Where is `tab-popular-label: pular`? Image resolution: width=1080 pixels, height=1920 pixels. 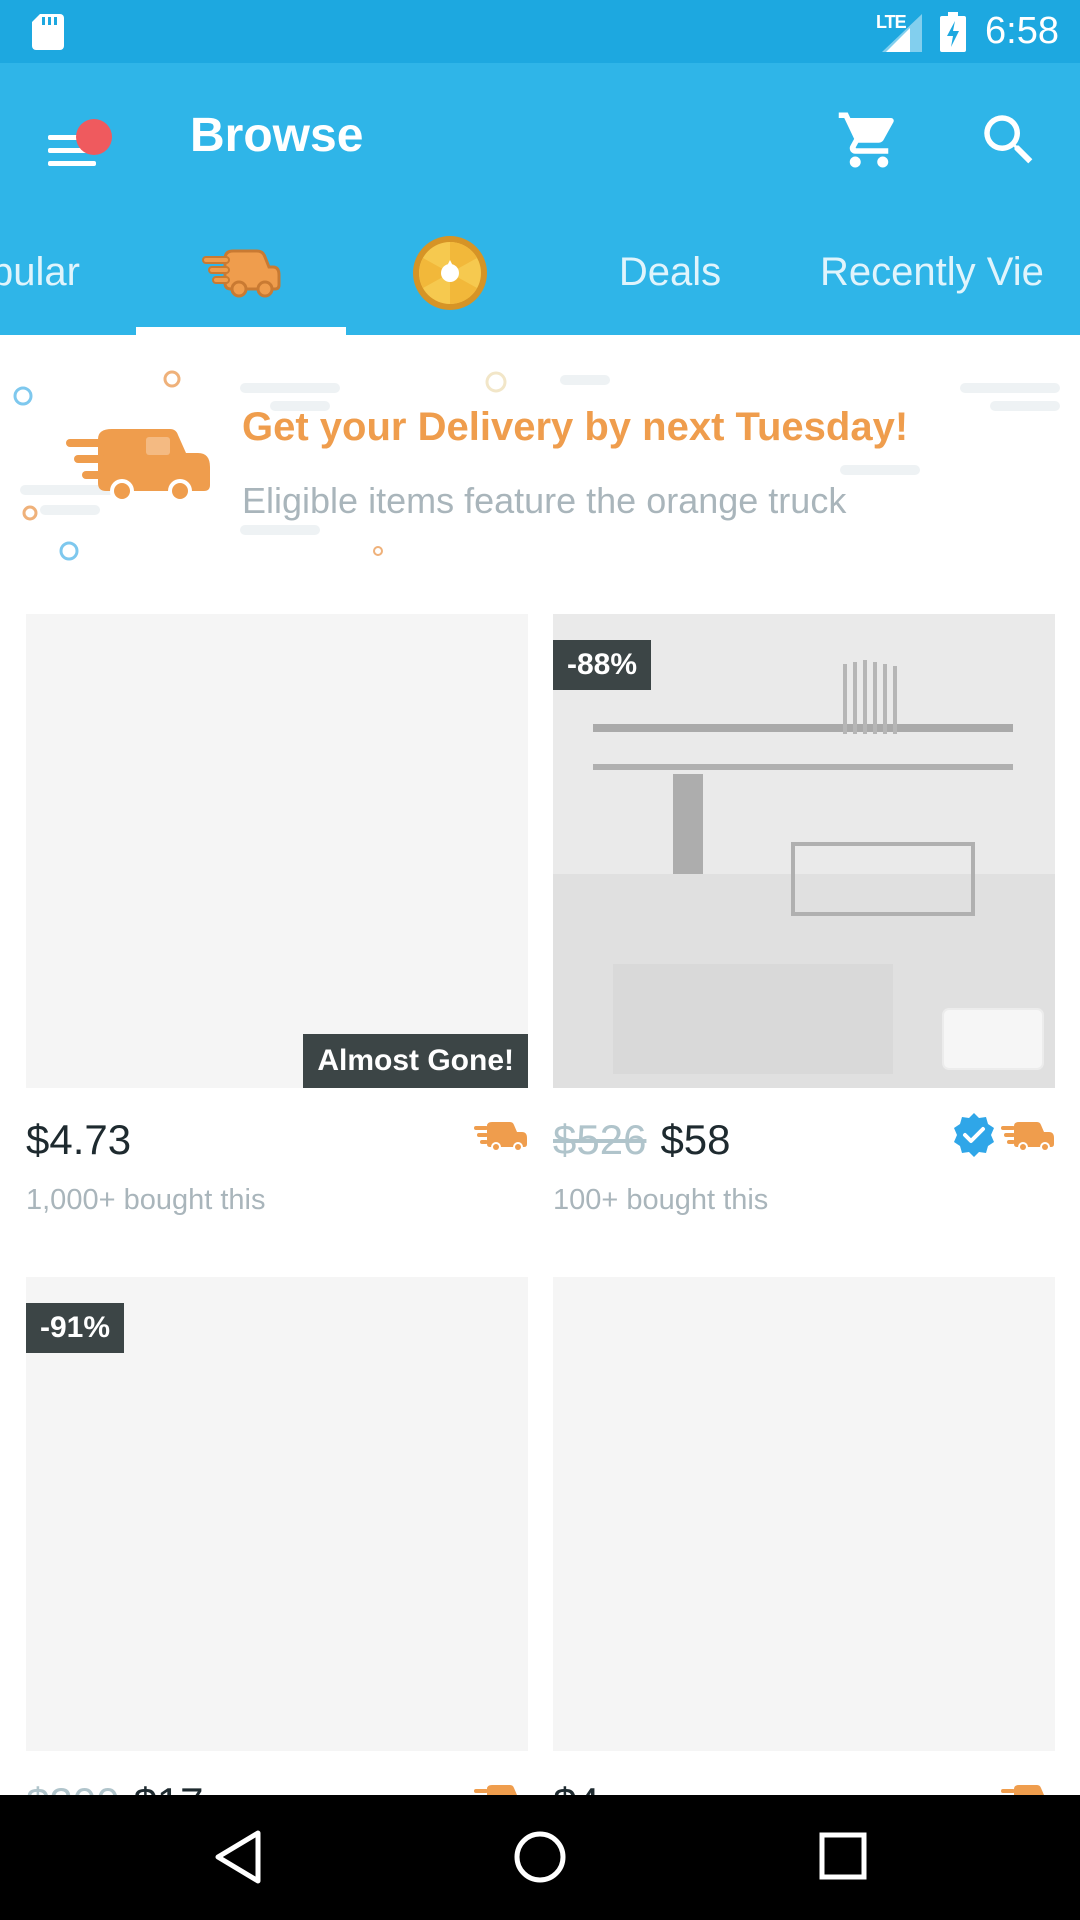
tab-popular-label: pular is located at coordinates (40, 272).